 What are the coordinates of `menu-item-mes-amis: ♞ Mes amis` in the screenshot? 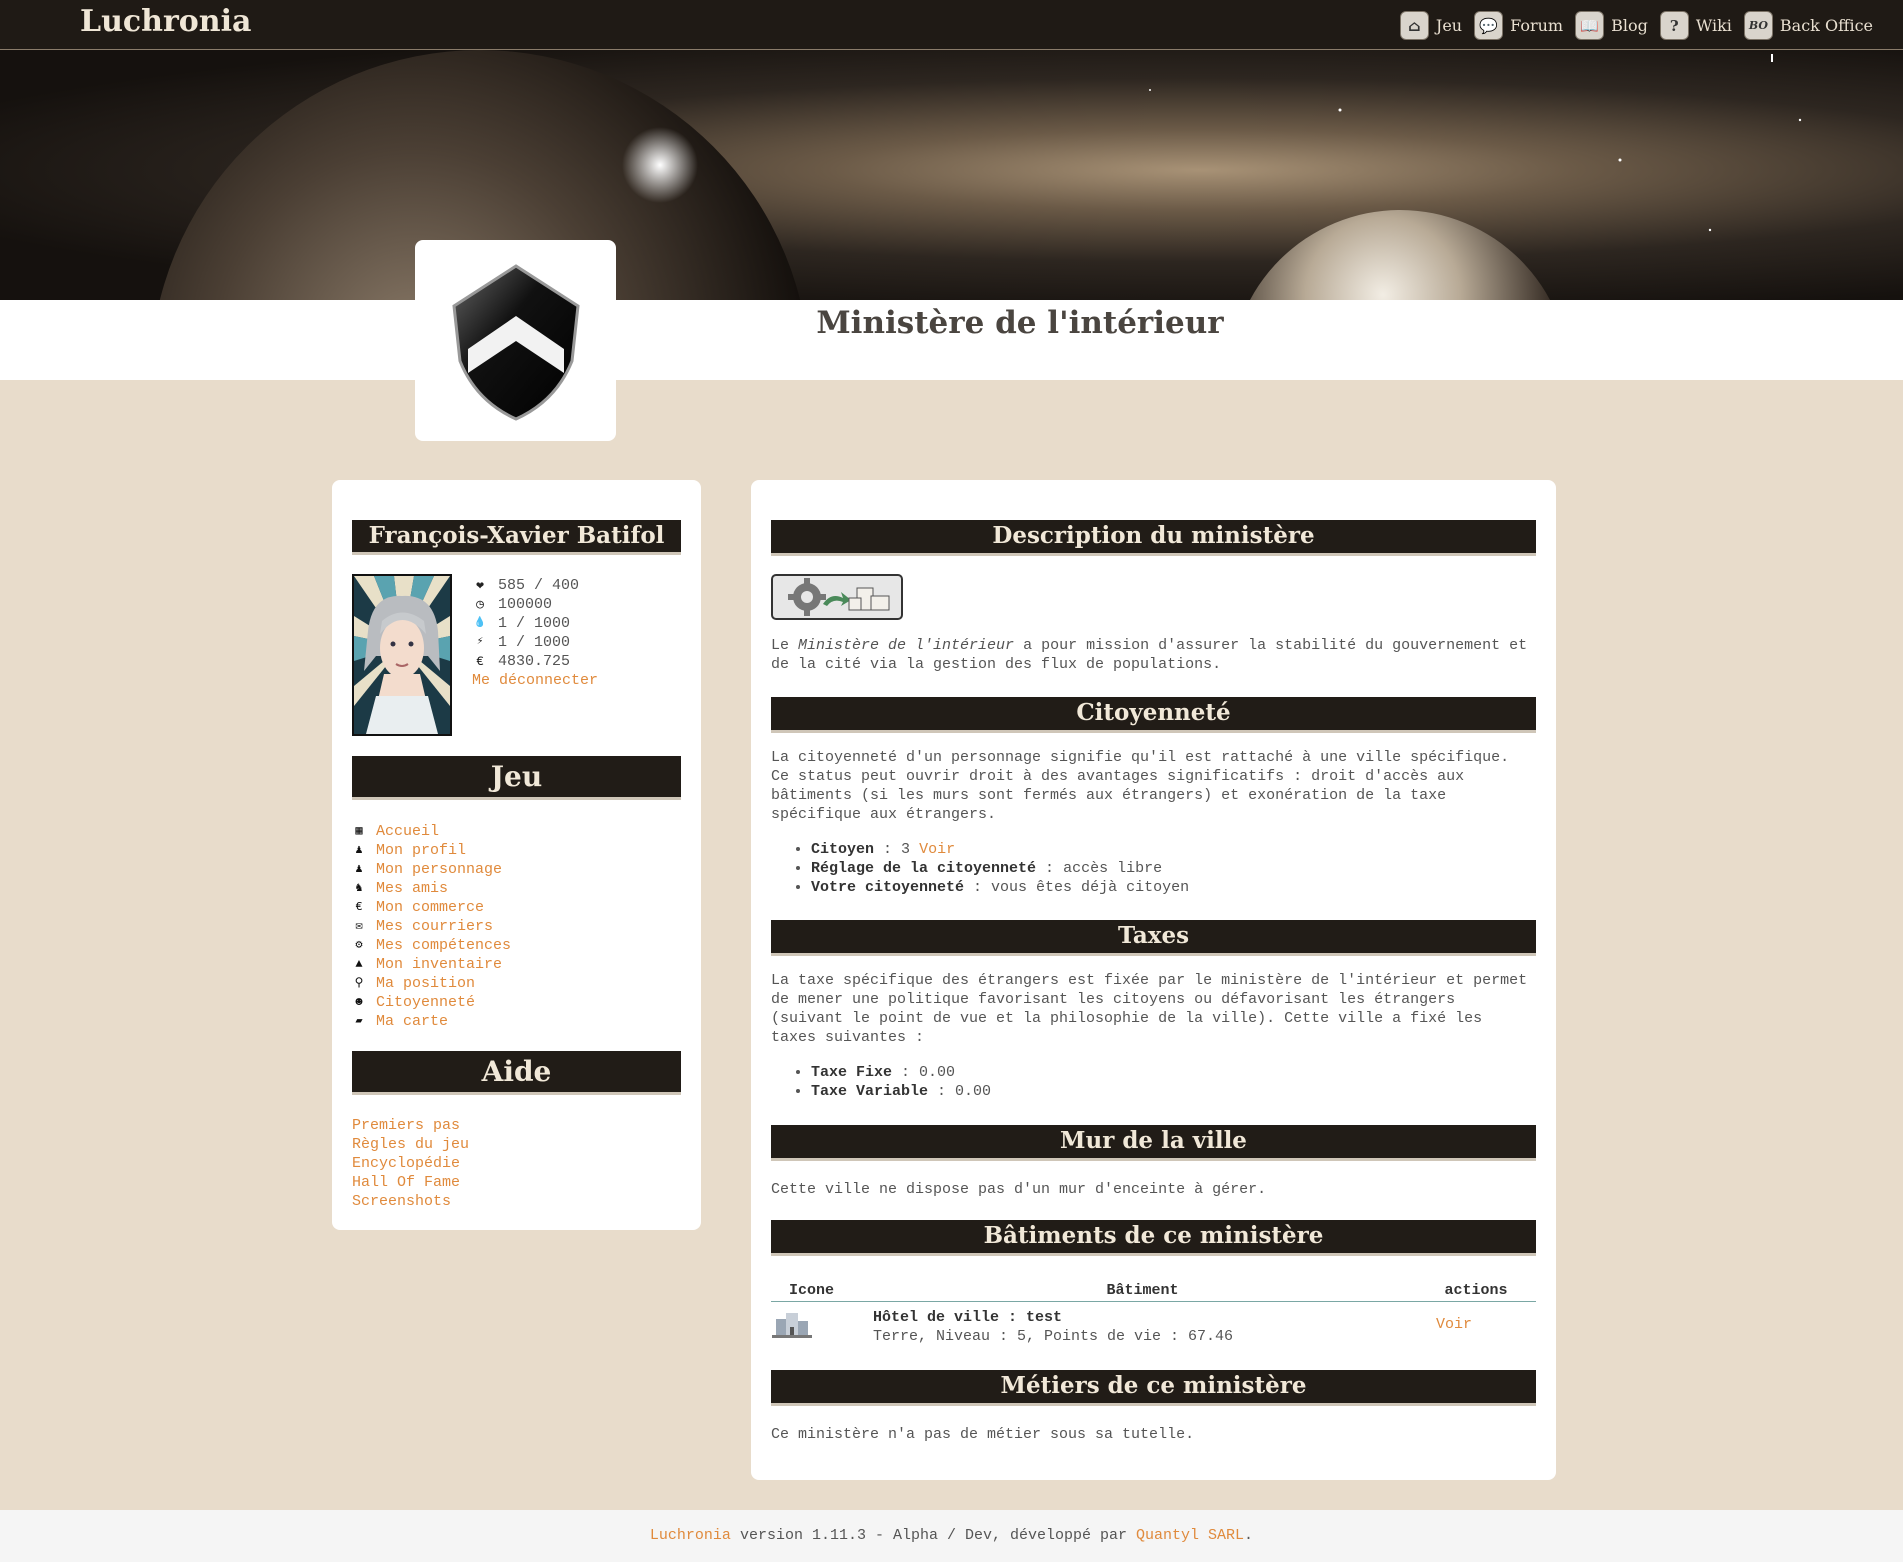 It's located at (431, 888).